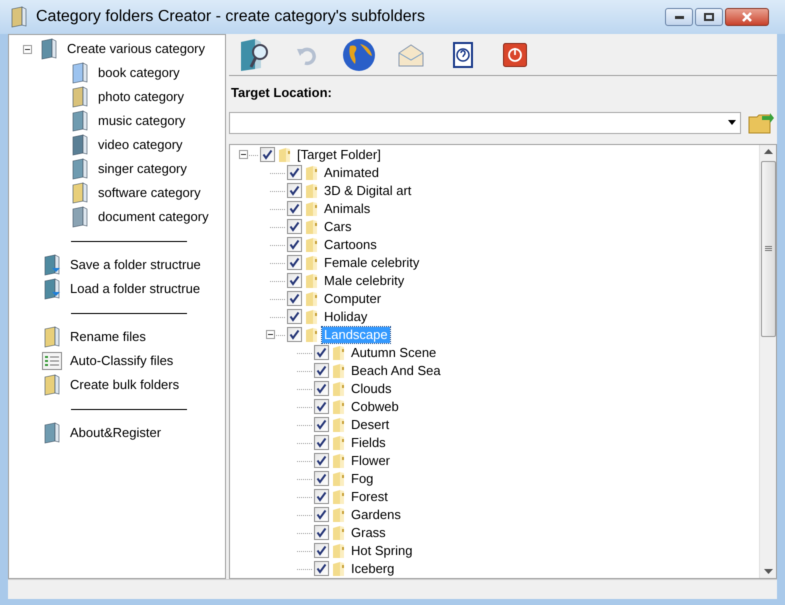  I want to click on tree-item: Cartoons, so click(350, 244).